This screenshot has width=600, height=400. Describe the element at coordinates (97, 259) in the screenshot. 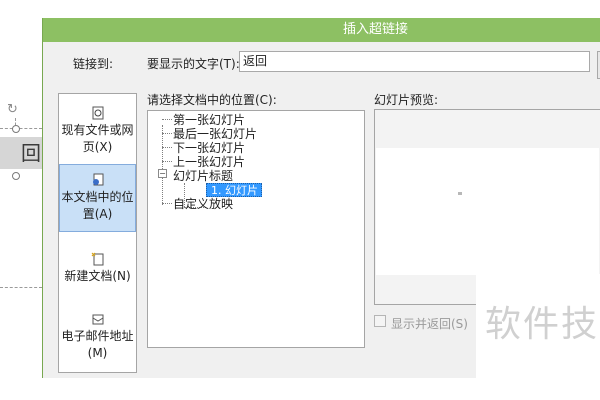

I see `new-document-icon` at that location.